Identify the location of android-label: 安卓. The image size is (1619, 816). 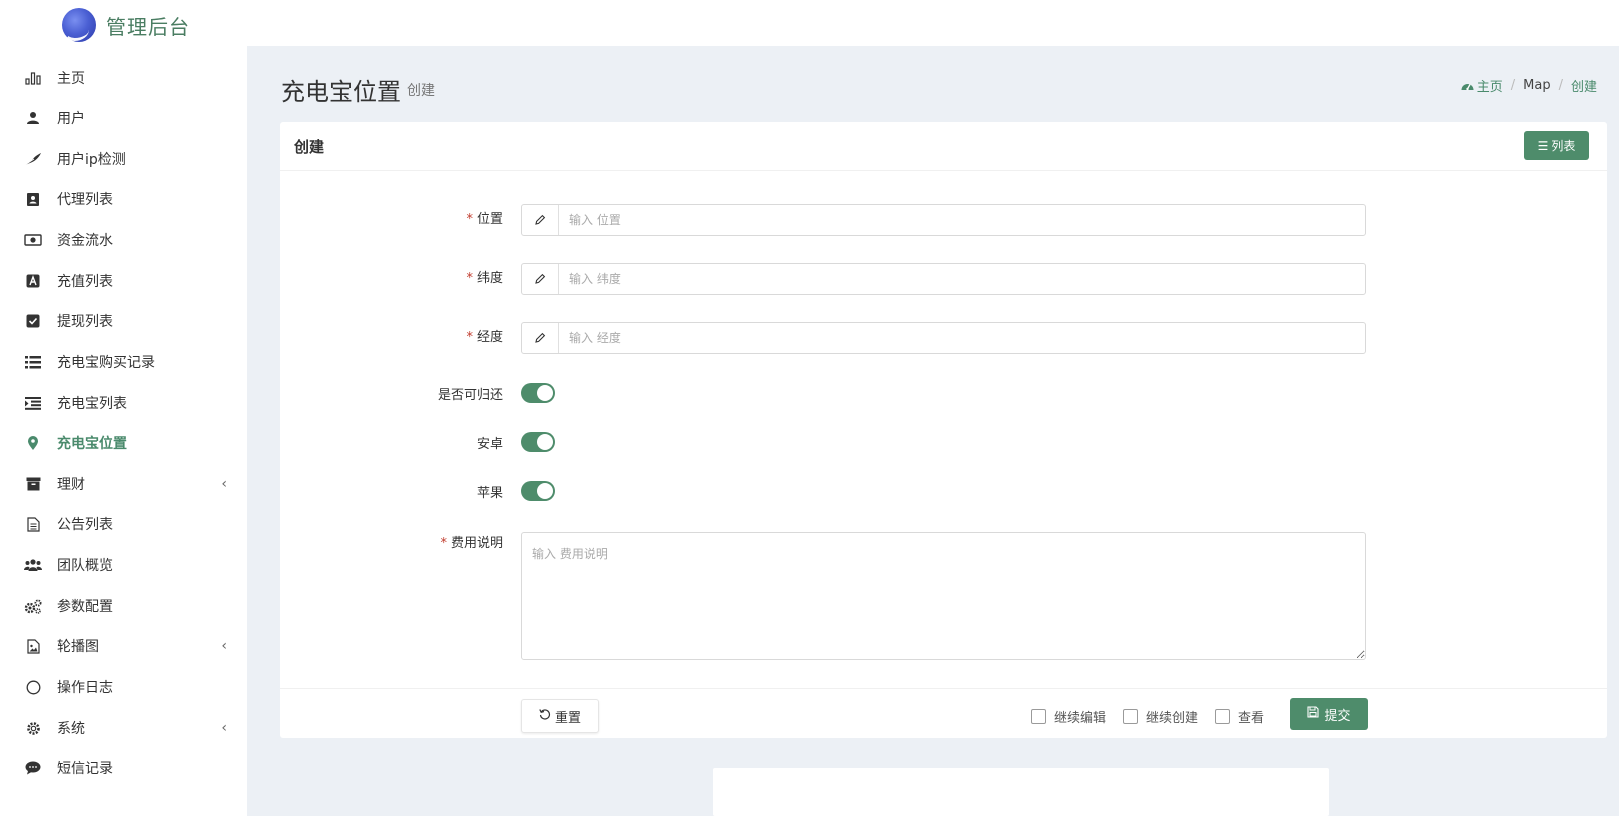
(489, 444).